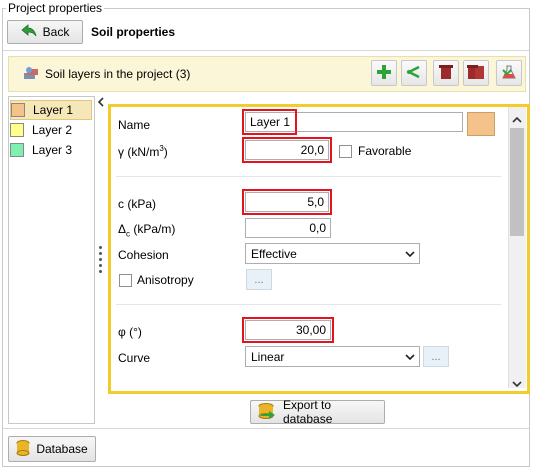 This screenshot has width=534, height=471. I want to click on layer-item-1: Layer 1, so click(51, 110).